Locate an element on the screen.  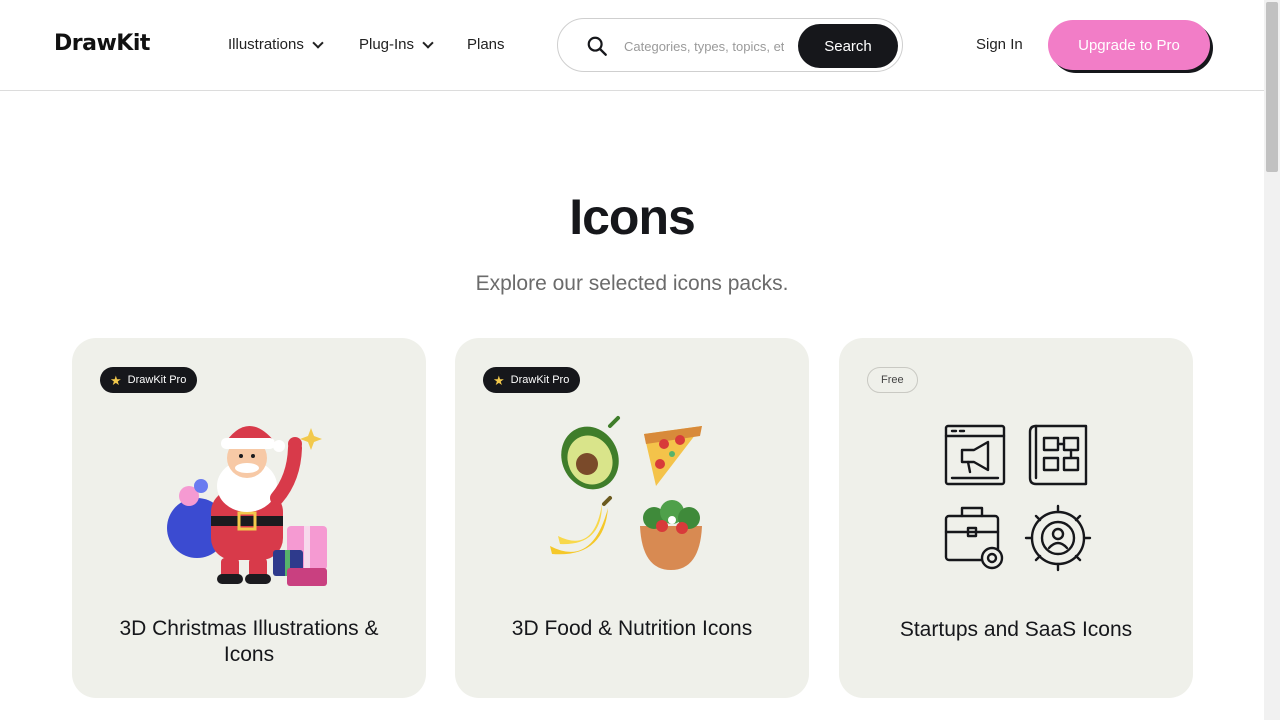
icon-pack-card-food: ★ DrawKit Pro 3D Food & Nutrition Icons is located at coordinates (632, 518).